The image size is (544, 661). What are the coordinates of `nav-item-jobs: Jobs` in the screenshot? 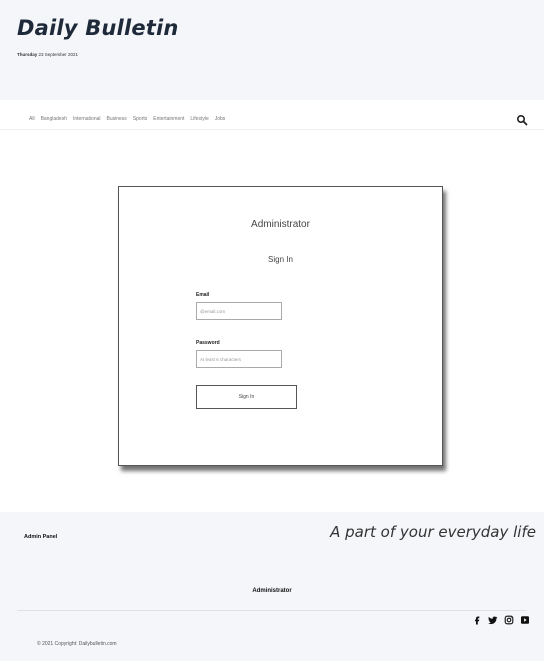 It's located at (220, 119).